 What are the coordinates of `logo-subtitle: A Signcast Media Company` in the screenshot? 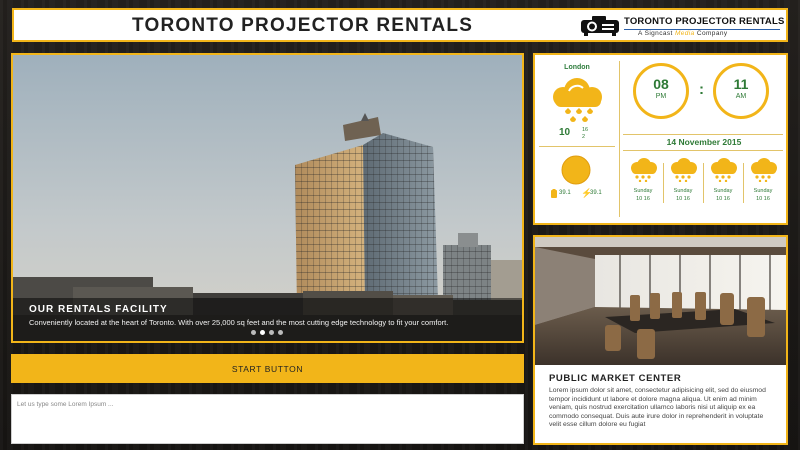 It's located at (683, 33).